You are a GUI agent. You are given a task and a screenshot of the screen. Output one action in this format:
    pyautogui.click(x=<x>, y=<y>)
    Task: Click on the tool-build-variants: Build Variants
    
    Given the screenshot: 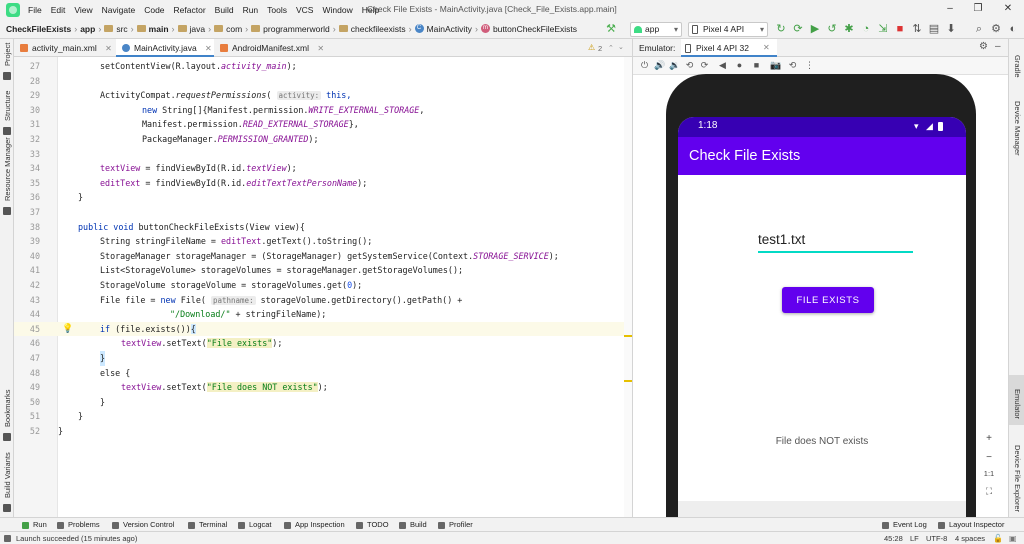 What is the action you would take?
    pyautogui.click(x=7, y=475)
    